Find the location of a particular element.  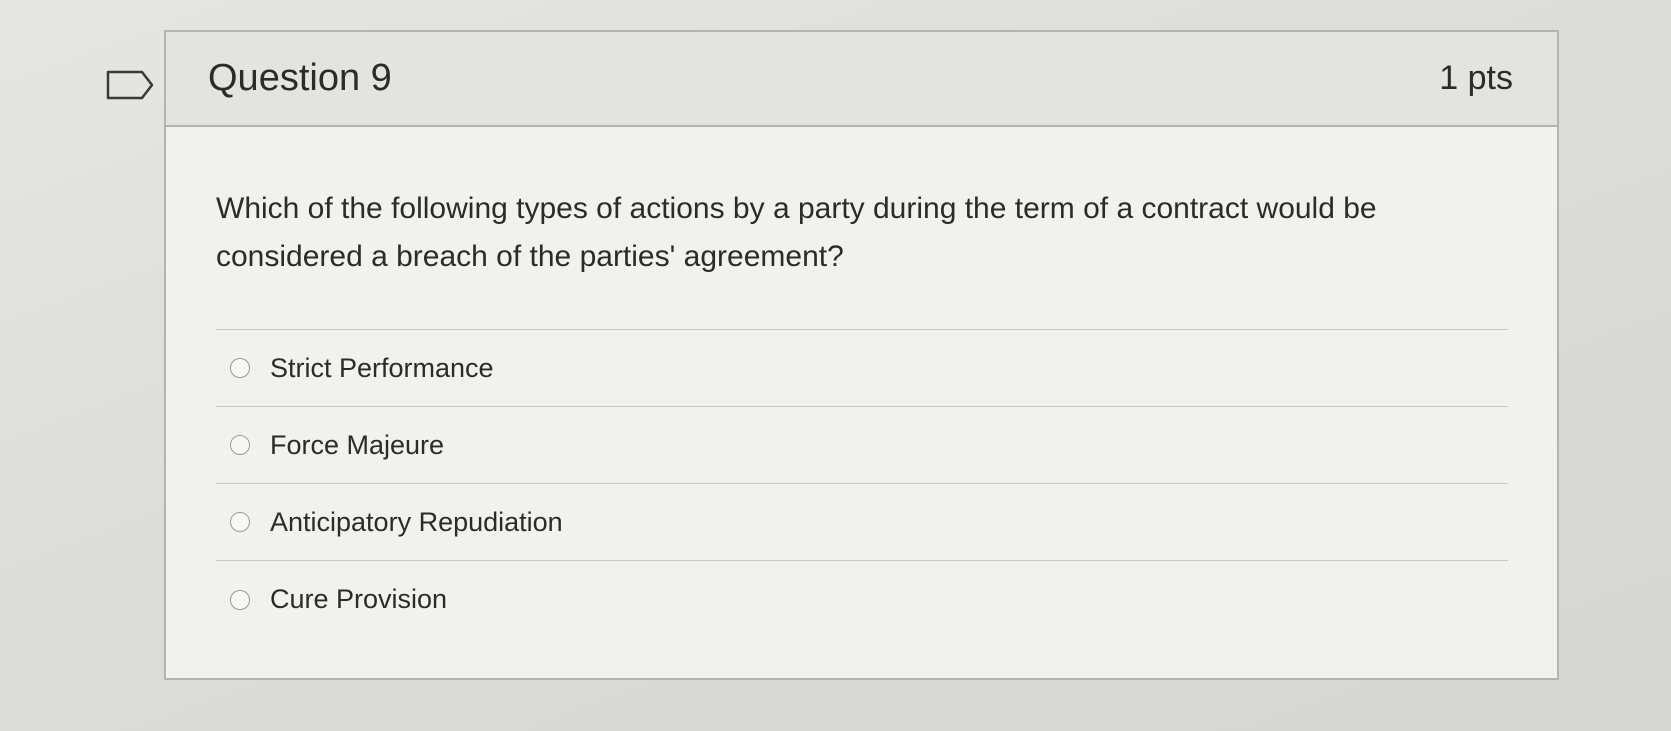

answer-option-strict-performance: Strict Performance is located at coordinates (862, 368).